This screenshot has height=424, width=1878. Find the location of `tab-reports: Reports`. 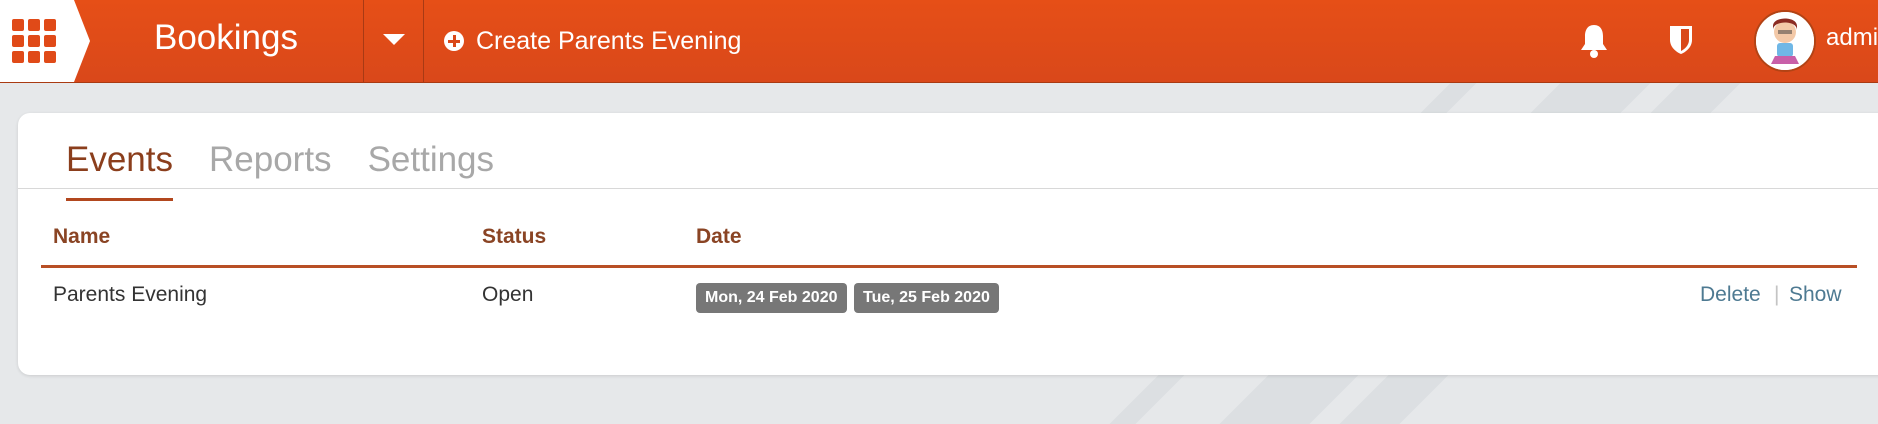

tab-reports: Reports is located at coordinates (270, 165).